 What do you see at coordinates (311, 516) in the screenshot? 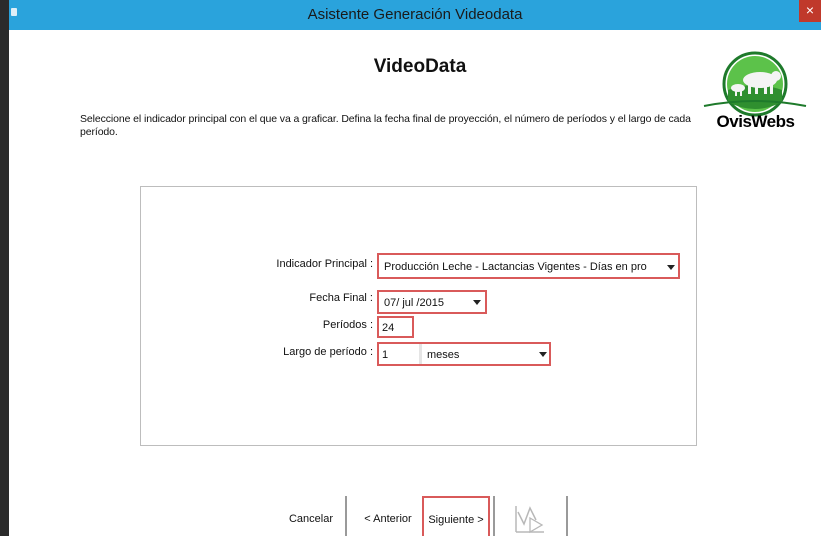
I see `cancel-button: Cancelar` at bounding box center [311, 516].